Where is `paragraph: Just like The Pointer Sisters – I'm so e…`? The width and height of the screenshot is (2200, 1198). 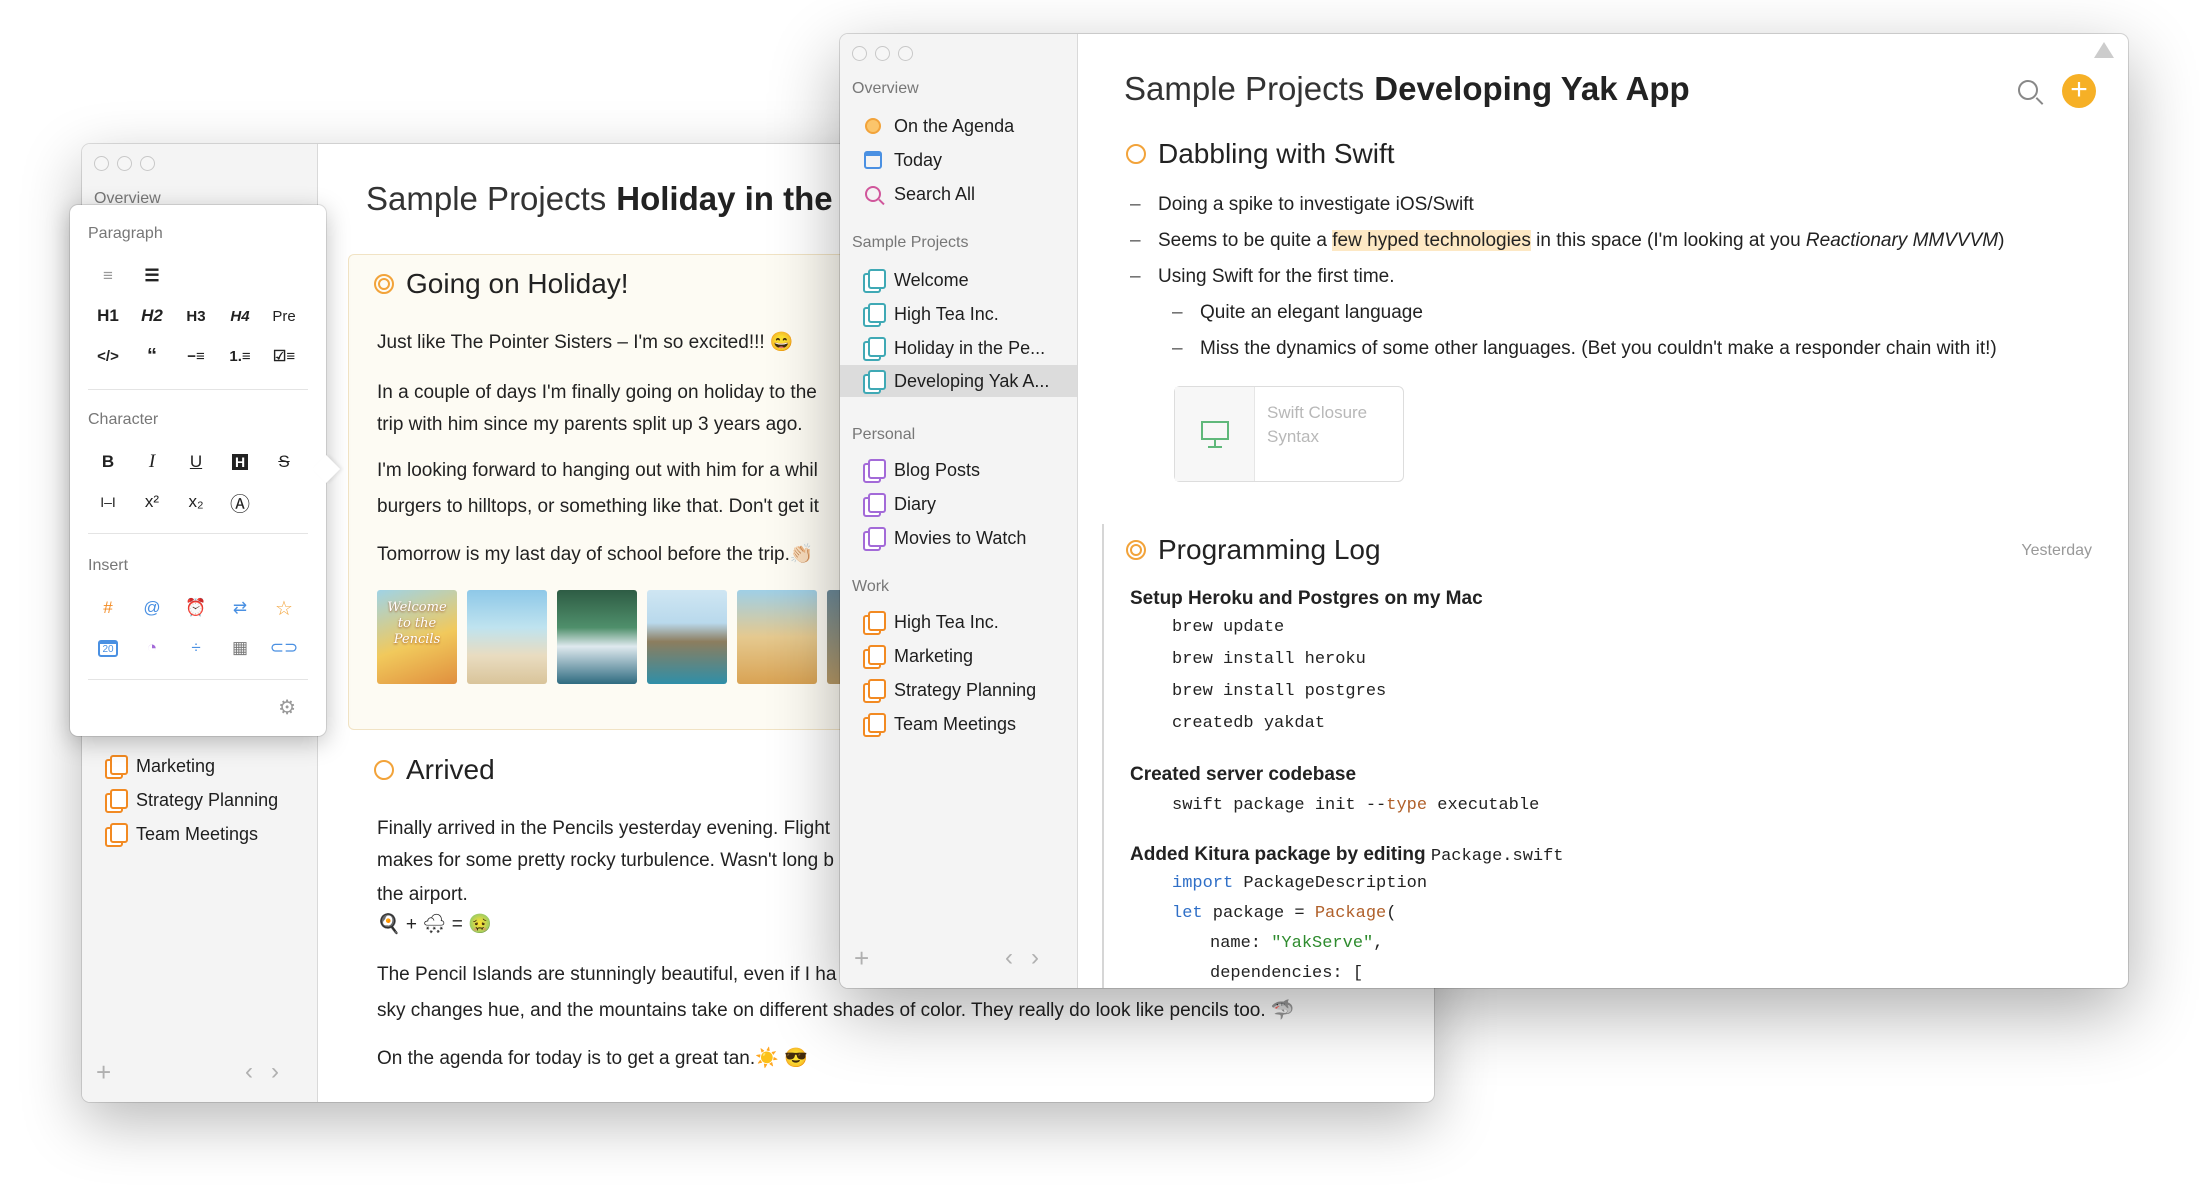 paragraph: Just like The Pointer Sisters – I'm so e… is located at coordinates (585, 343).